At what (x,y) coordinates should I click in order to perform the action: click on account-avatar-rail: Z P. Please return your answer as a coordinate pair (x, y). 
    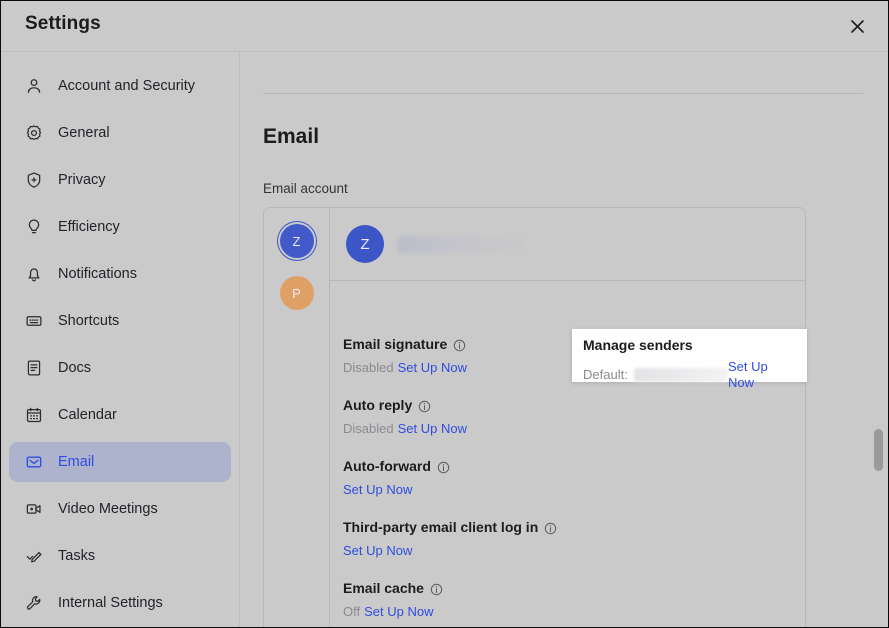
    Looking at the image, I should click on (297, 417).